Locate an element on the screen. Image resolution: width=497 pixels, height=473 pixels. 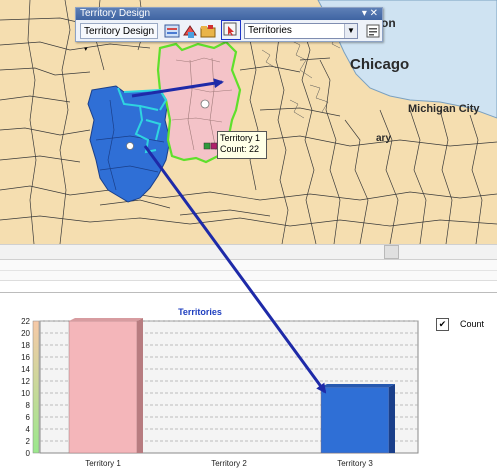
y-tick-label: 0 is located at coordinates (28, 453).